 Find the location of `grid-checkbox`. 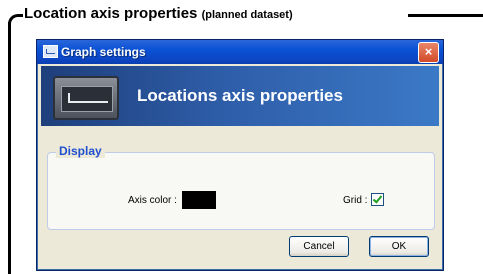

grid-checkbox is located at coordinates (377, 199).